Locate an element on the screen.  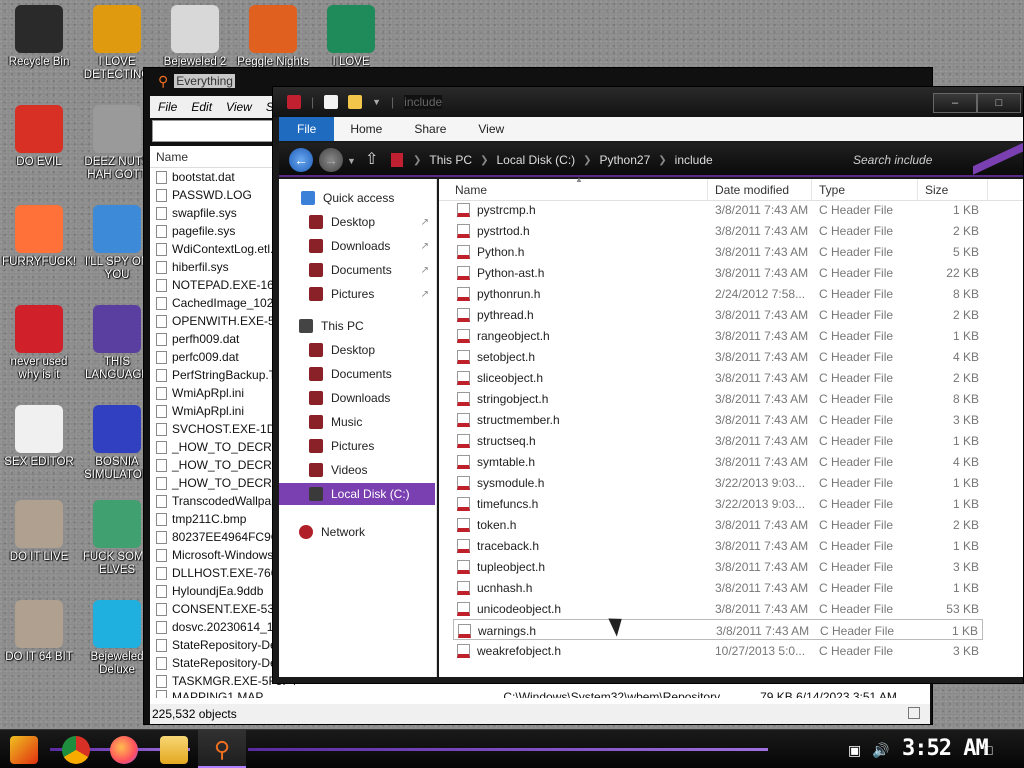
explorer-titlebar: | ▼ | include is located at coordinates (648, 102).